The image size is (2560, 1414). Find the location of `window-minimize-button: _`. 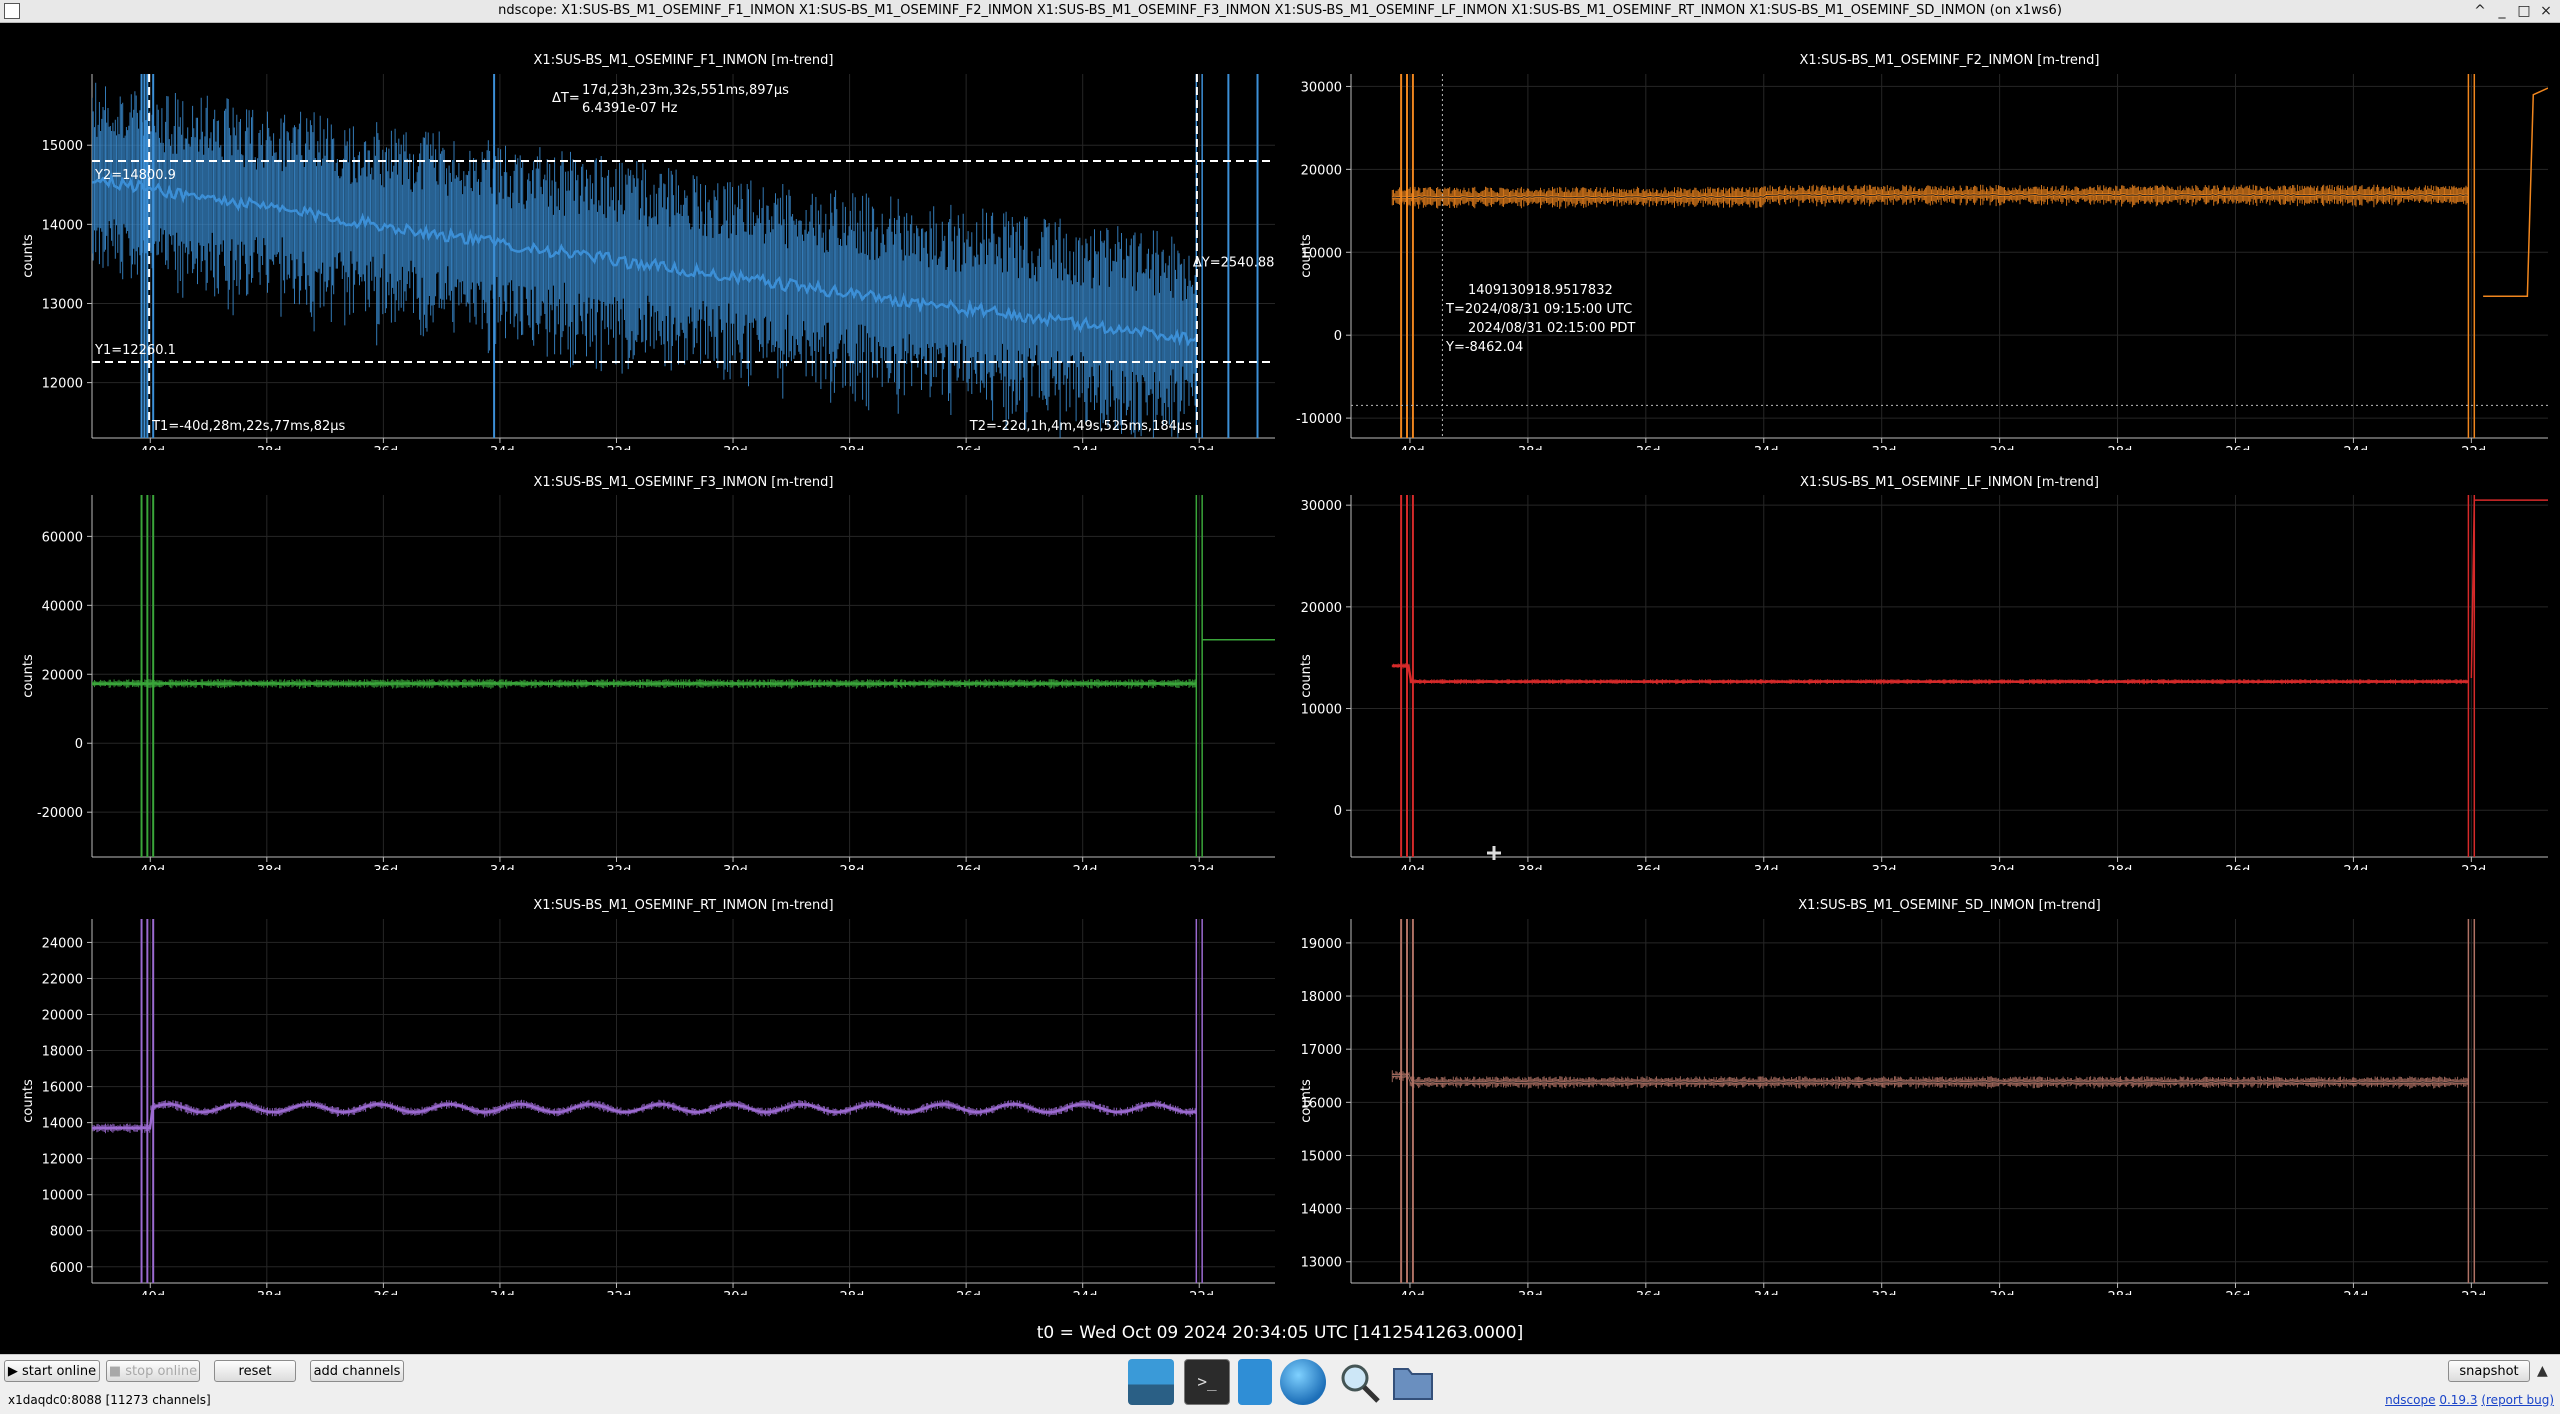

window-minimize-button: _ is located at coordinates (2502, 11).